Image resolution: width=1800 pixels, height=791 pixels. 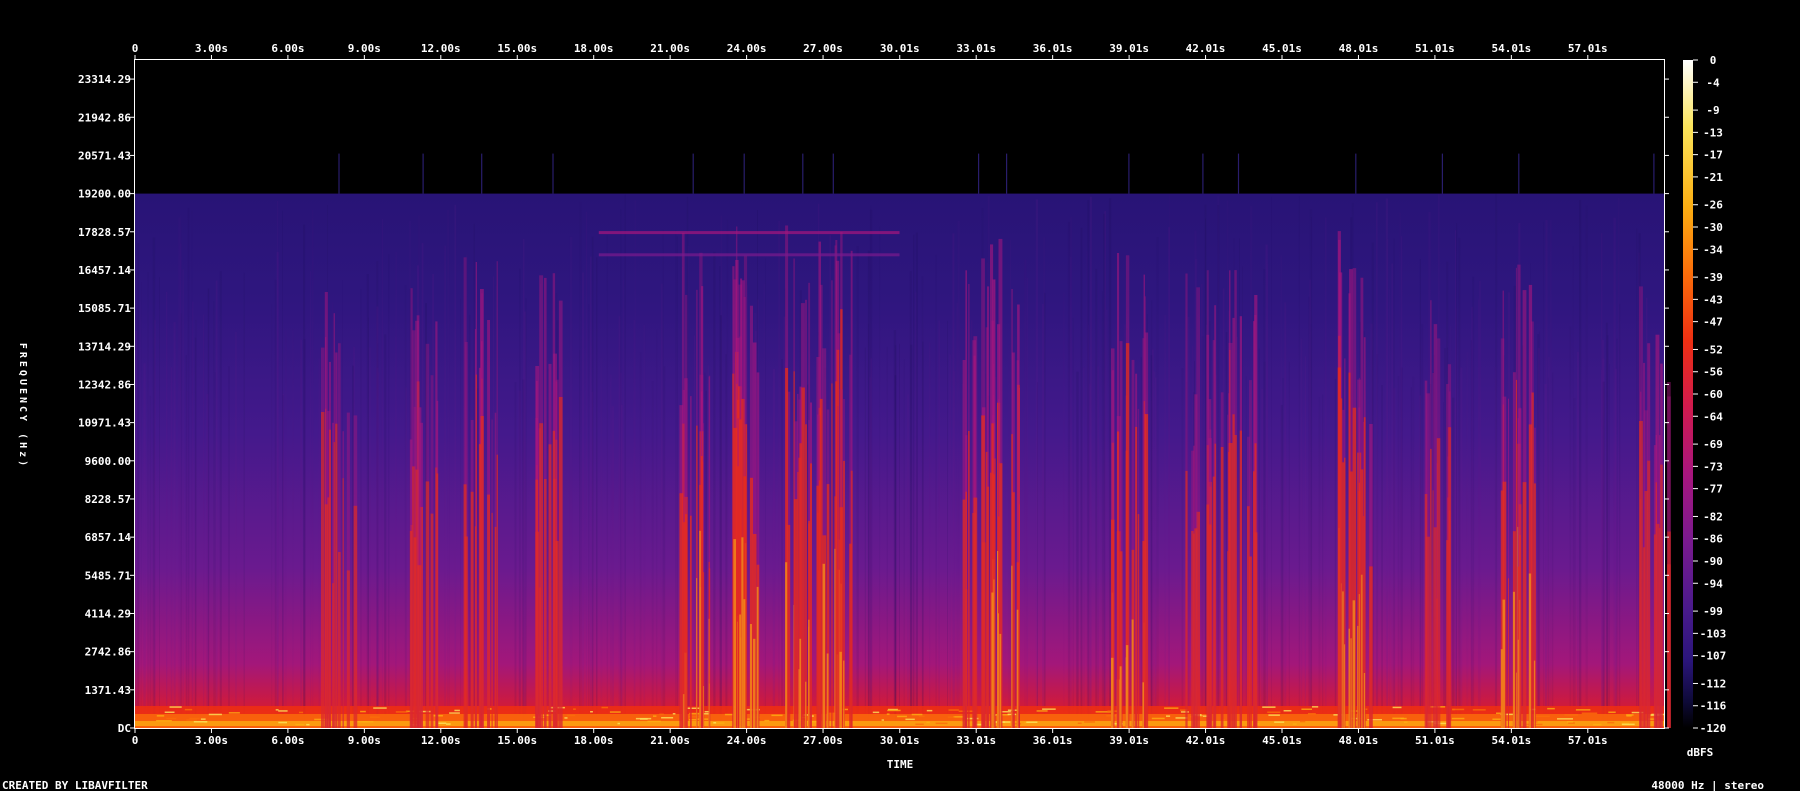 What do you see at coordinates (1713, 561) in the screenshot?
I see `colorbar-tick-label: -90` at bounding box center [1713, 561].